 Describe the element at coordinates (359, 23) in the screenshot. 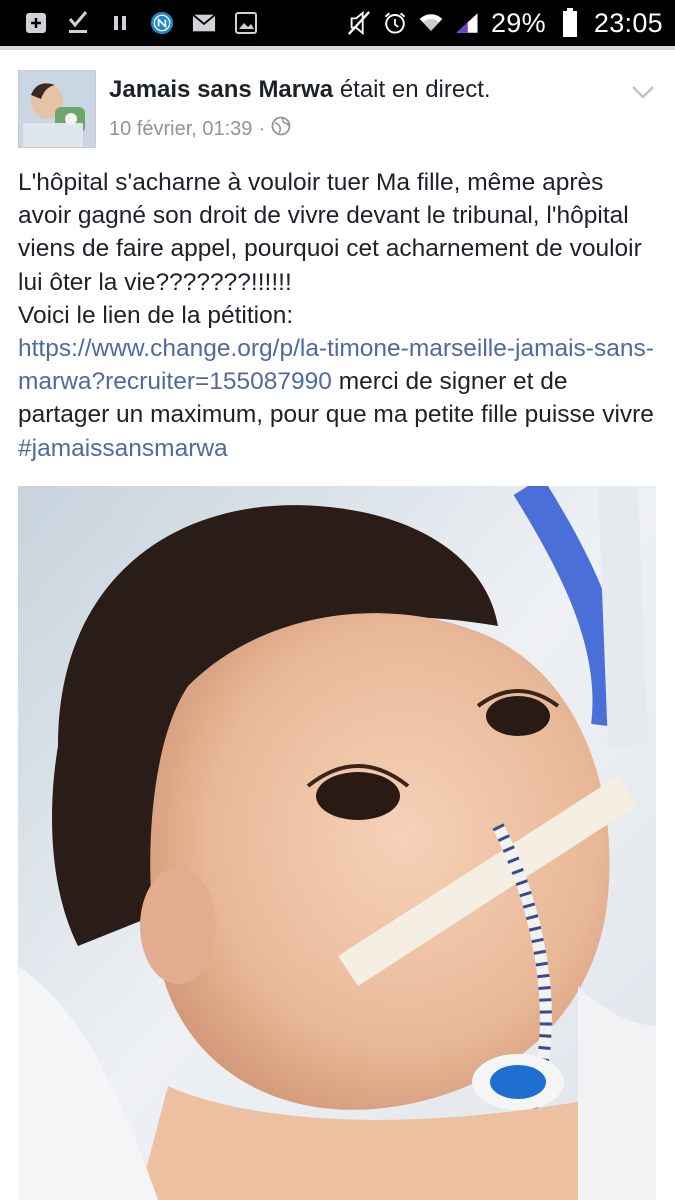

I see `mute-icon` at that location.